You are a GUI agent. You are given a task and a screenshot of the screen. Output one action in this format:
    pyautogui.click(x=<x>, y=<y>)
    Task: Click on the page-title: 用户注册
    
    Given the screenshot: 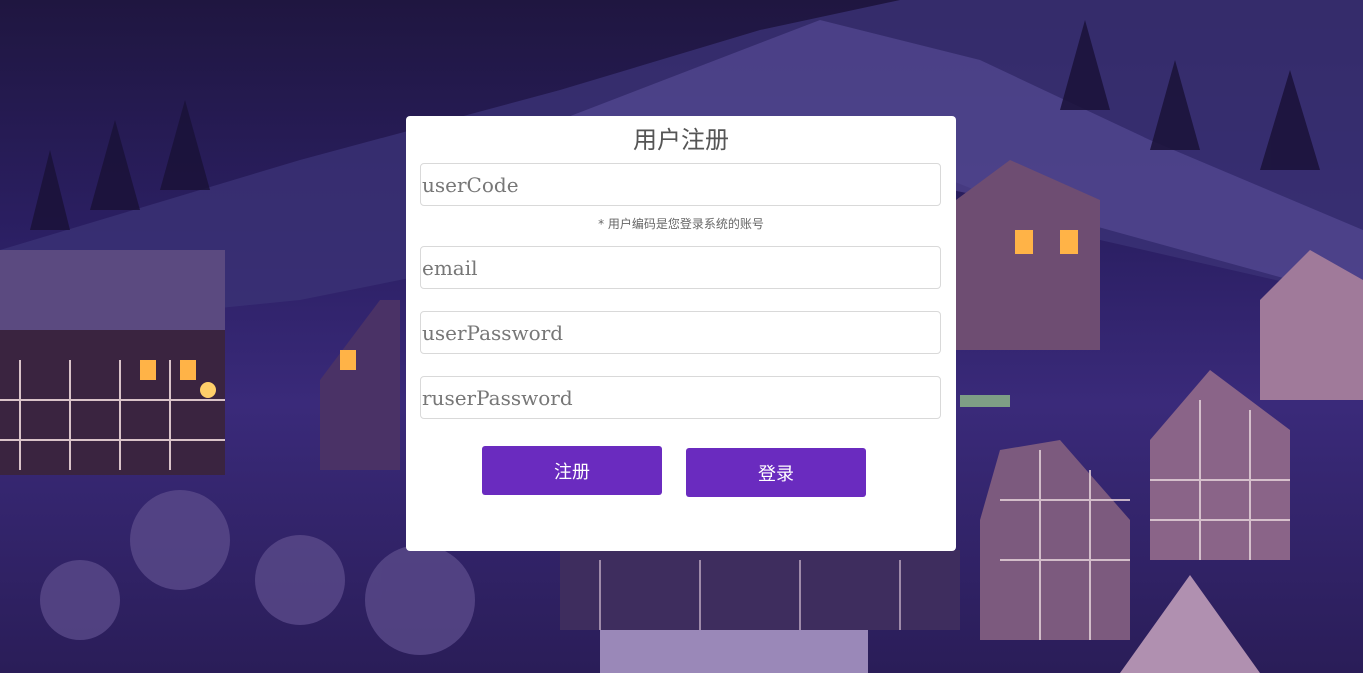 What is the action you would take?
    pyautogui.click(x=681, y=140)
    